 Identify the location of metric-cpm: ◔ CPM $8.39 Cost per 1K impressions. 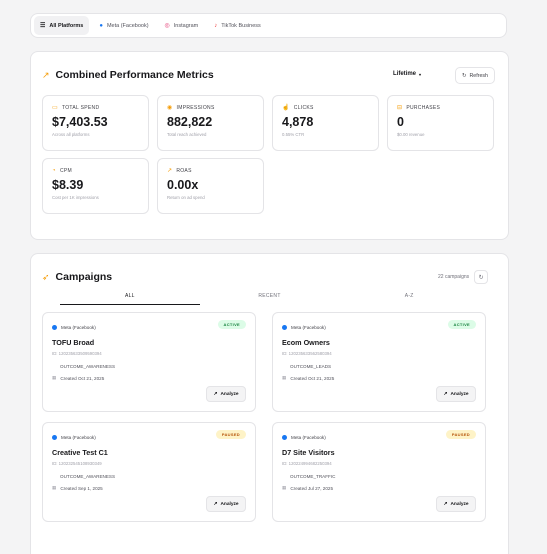
(95, 186).